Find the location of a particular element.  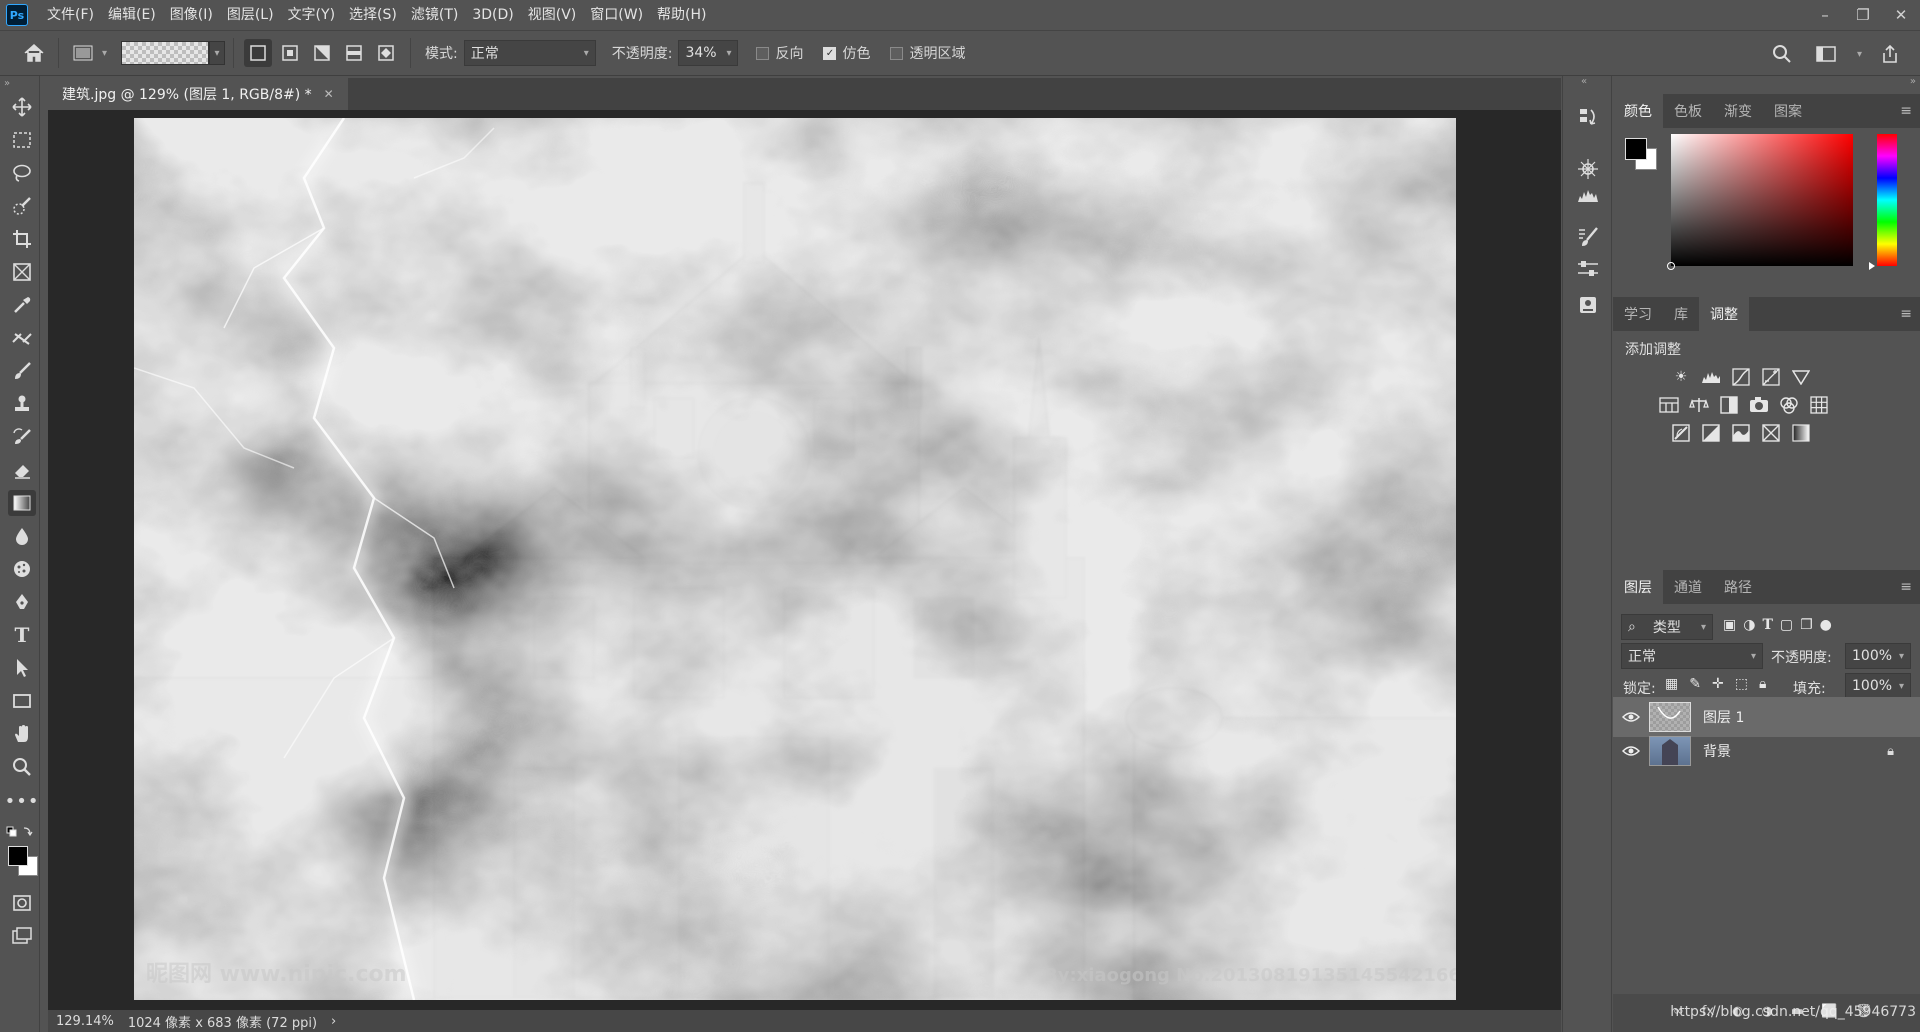

black-white-icon is located at coordinates (1729, 405).